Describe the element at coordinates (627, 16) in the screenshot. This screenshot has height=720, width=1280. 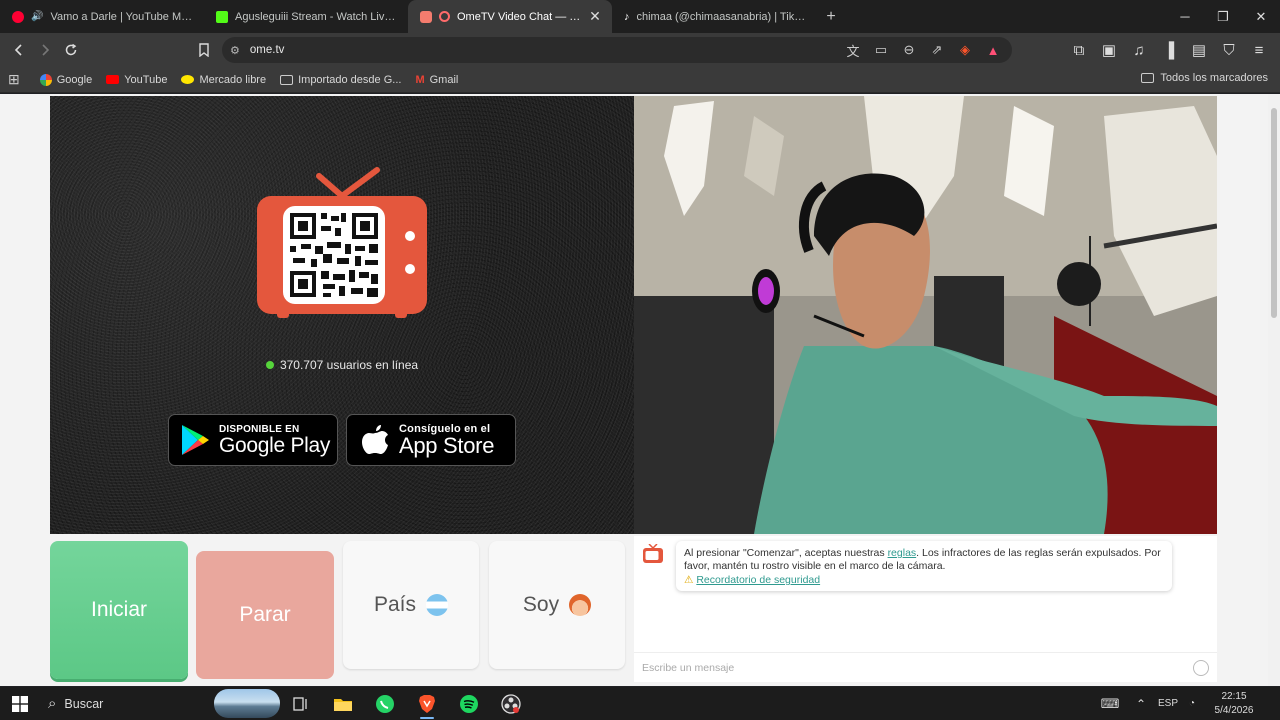
I see `tiktok-icon: ♪` at that location.